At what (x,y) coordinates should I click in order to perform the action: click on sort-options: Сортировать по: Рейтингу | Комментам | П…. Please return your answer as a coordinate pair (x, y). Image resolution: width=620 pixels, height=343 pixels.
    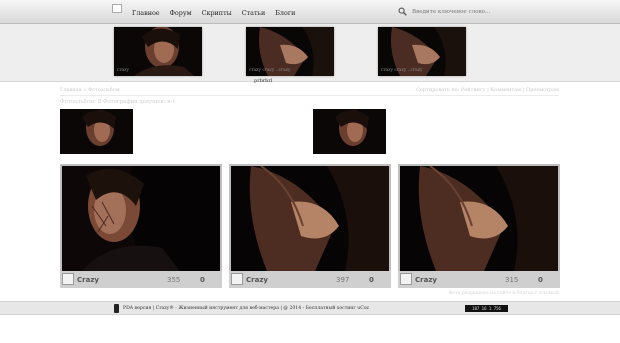
    Looking at the image, I should click on (487, 90).